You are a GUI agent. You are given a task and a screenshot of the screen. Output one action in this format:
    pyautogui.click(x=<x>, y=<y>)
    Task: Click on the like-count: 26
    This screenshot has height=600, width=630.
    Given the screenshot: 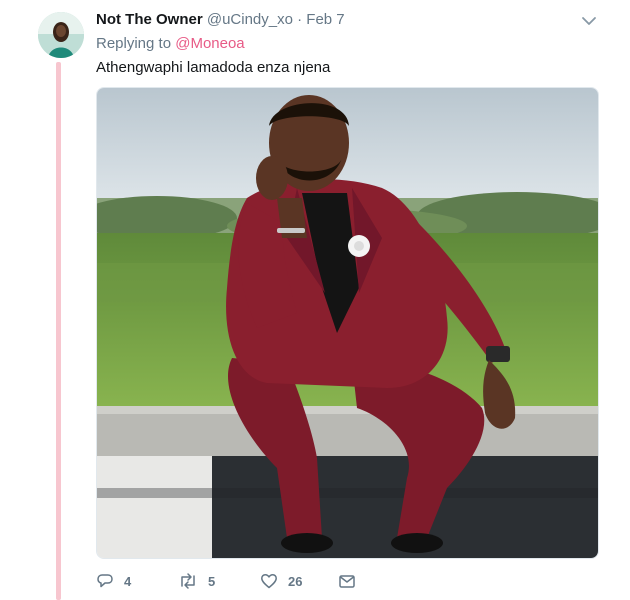 What is the action you would take?
    pyautogui.click(x=295, y=581)
    